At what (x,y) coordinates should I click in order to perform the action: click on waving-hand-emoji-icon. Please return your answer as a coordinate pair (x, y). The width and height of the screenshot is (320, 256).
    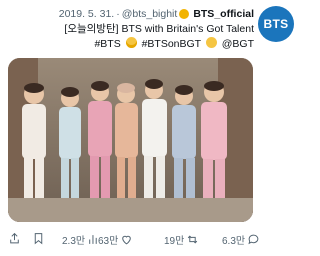
    Looking at the image, I should click on (211, 42).